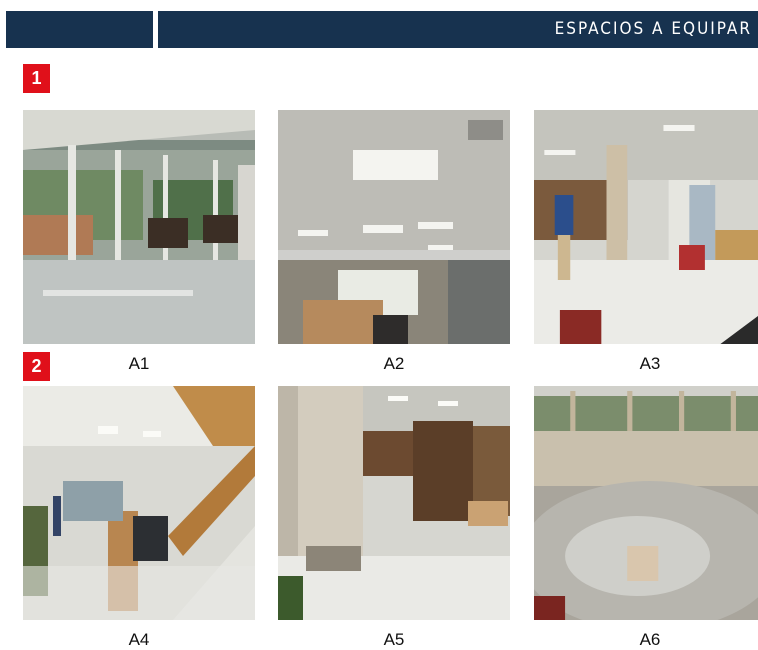 This screenshot has width=758, height=650. I want to click on photo-a6, so click(646, 503).